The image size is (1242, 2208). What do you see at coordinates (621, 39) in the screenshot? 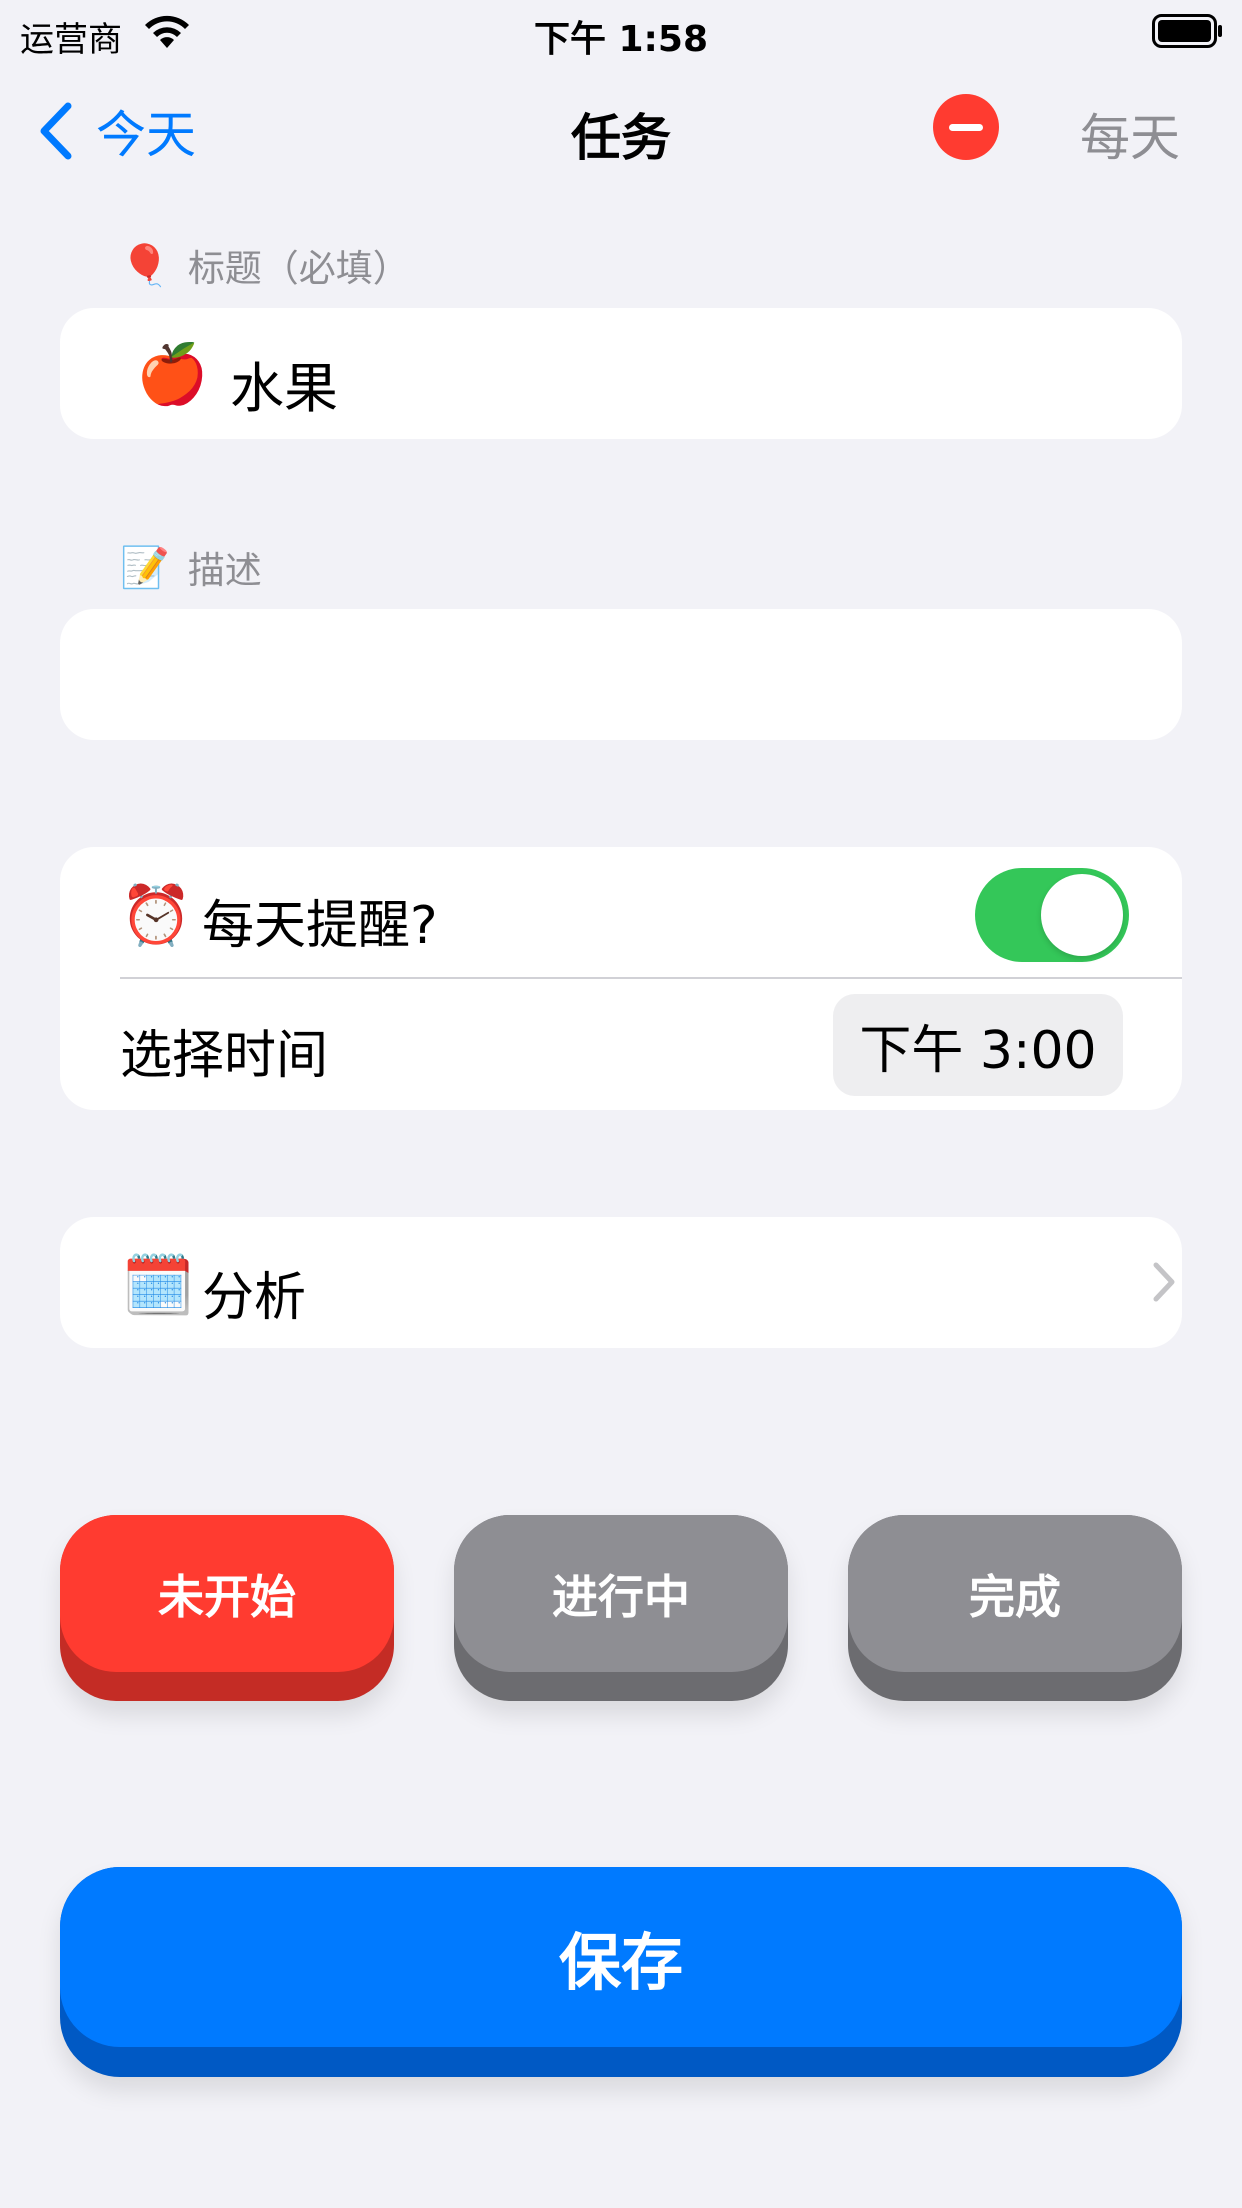
I see `status-time: 下午 1:58` at bounding box center [621, 39].